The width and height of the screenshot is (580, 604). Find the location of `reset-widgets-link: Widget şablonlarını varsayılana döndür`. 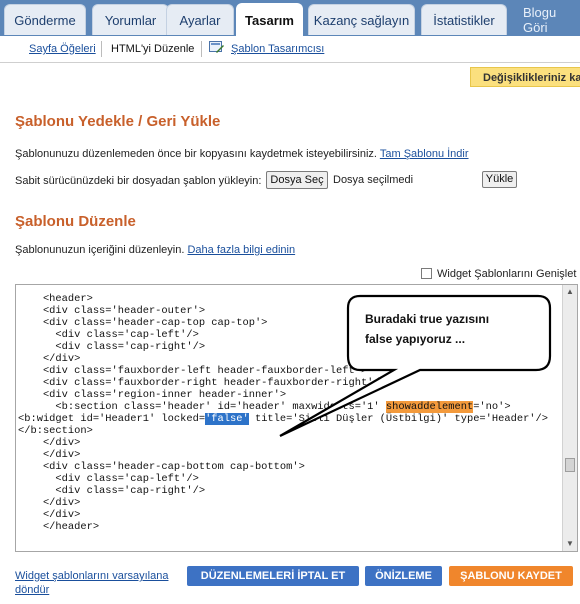

reset-widgets-link: Widget şablonlarını varsayılana döndür is located at coordinates (105, 583).